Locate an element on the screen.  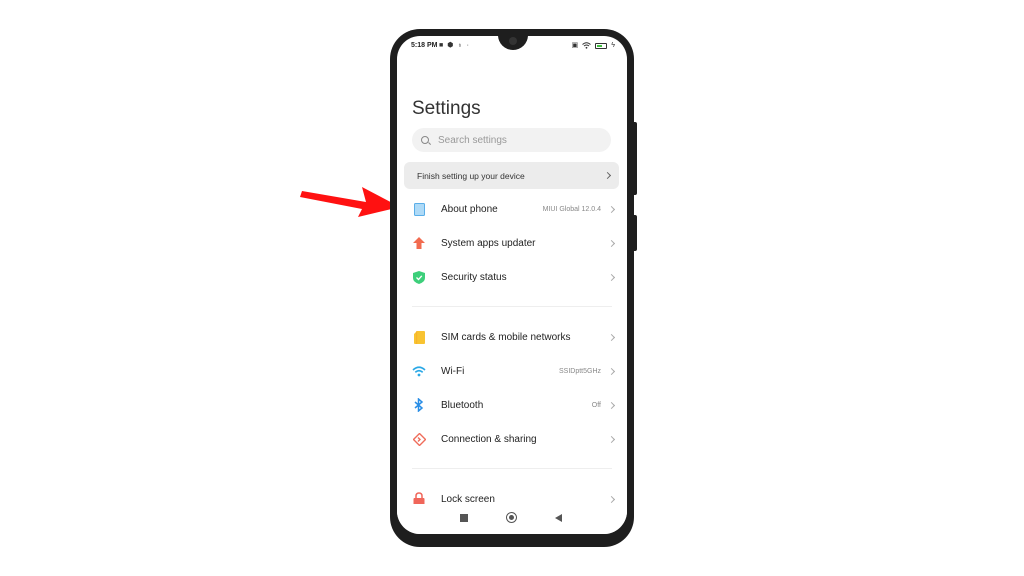
search-placeholder: Search settings is located at coordinates (472, 140).